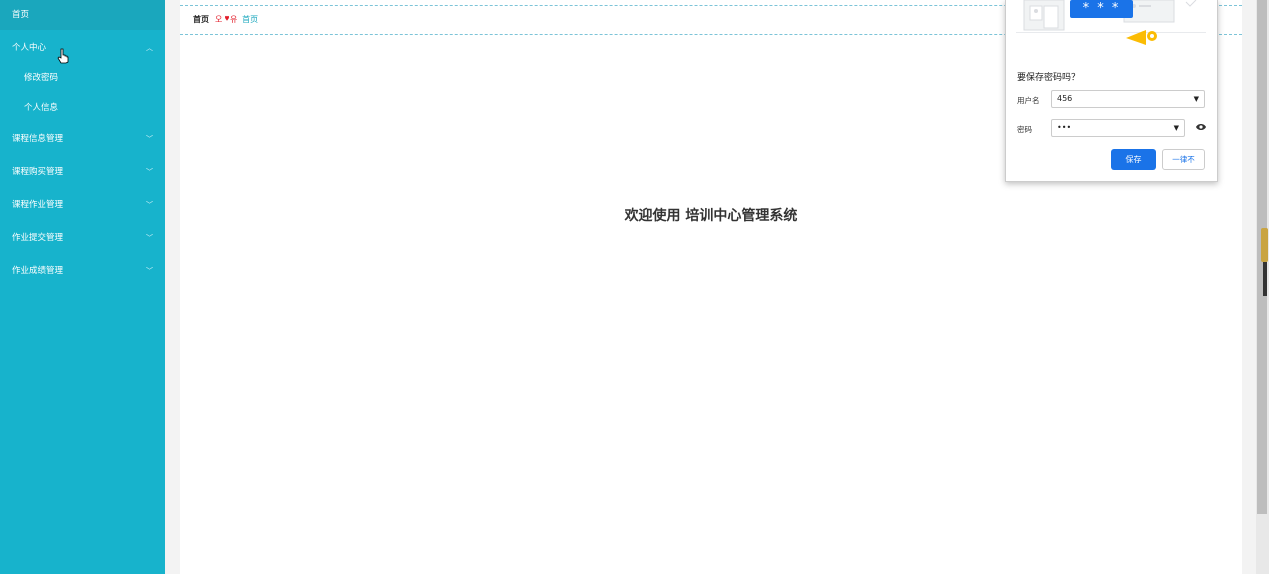  I want to click on scrollbar-marker, so click(1264, 245).